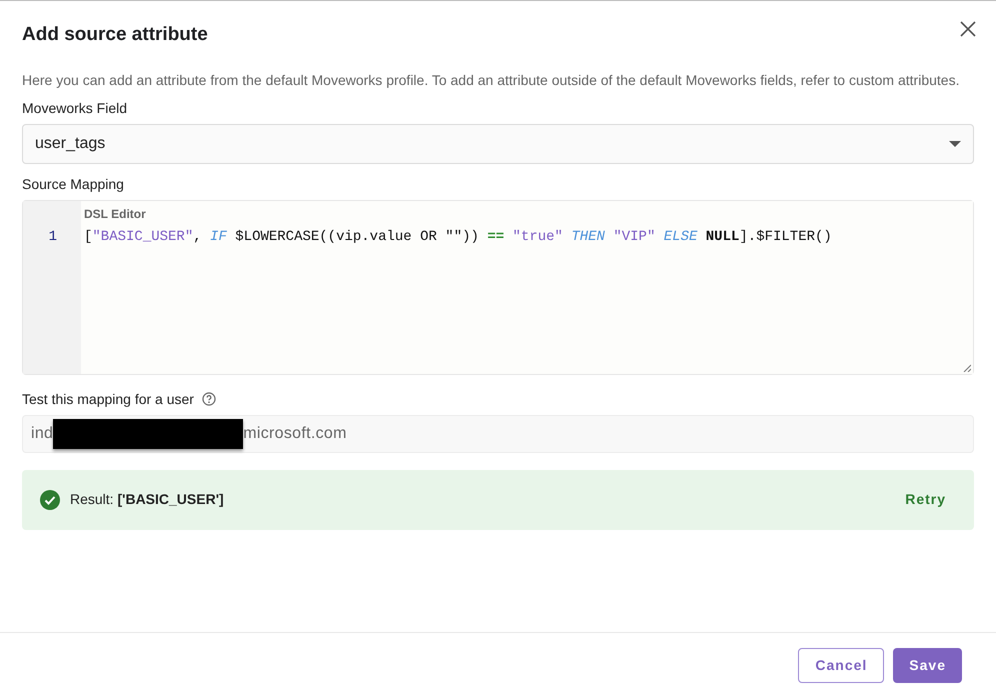 This screenshot has height=697, width=996. Describe the element at coordinates (75, 108) in the screenshot. I see `field-label: Moveworks Field` at that location.